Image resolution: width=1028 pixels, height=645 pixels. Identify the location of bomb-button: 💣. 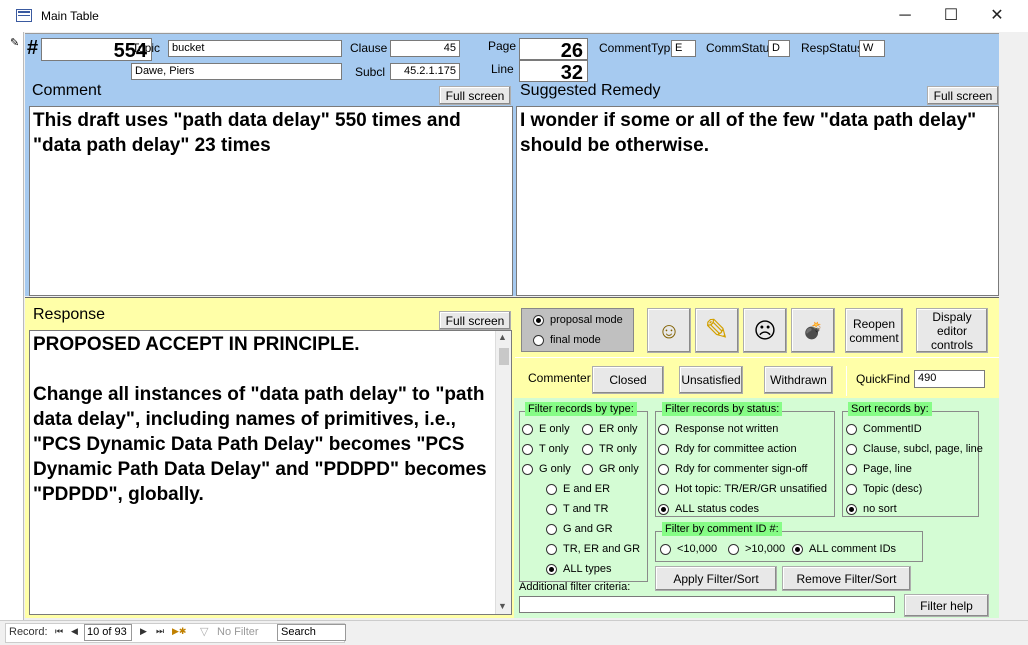
(813, 330).